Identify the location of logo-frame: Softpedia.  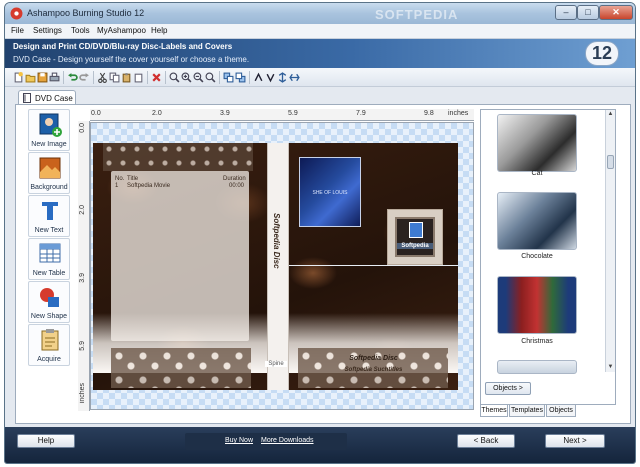
(415, 237).